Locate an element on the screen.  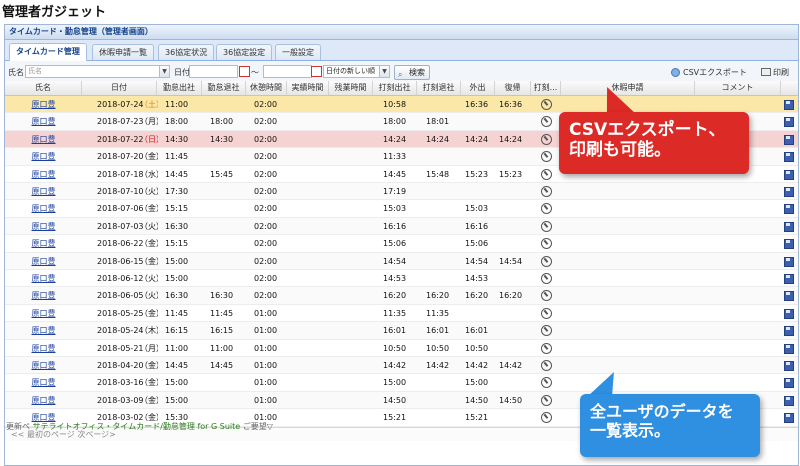
column-header-comment: コメント is located at coordinates (738, 88).